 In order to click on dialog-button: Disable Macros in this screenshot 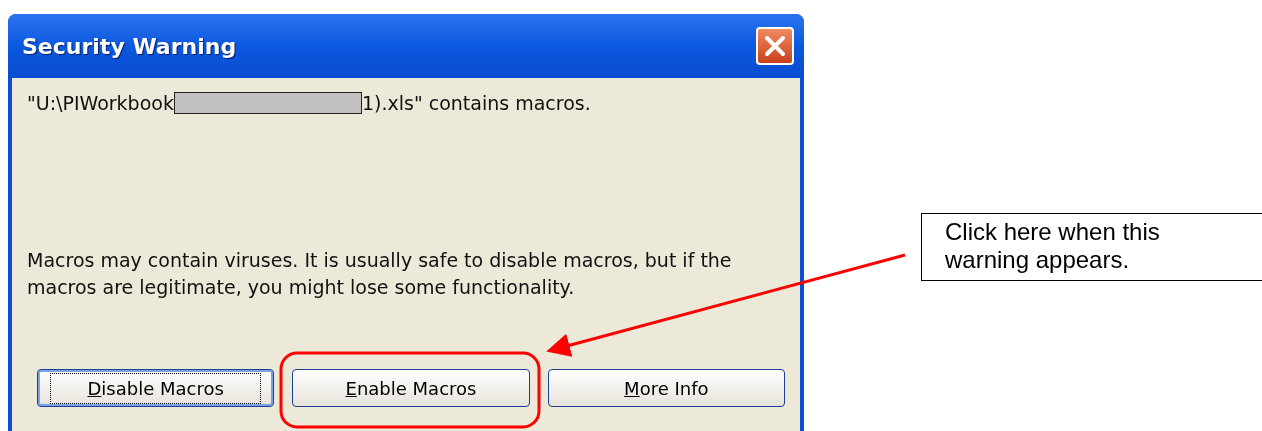, I will do `click(156, 388)`.